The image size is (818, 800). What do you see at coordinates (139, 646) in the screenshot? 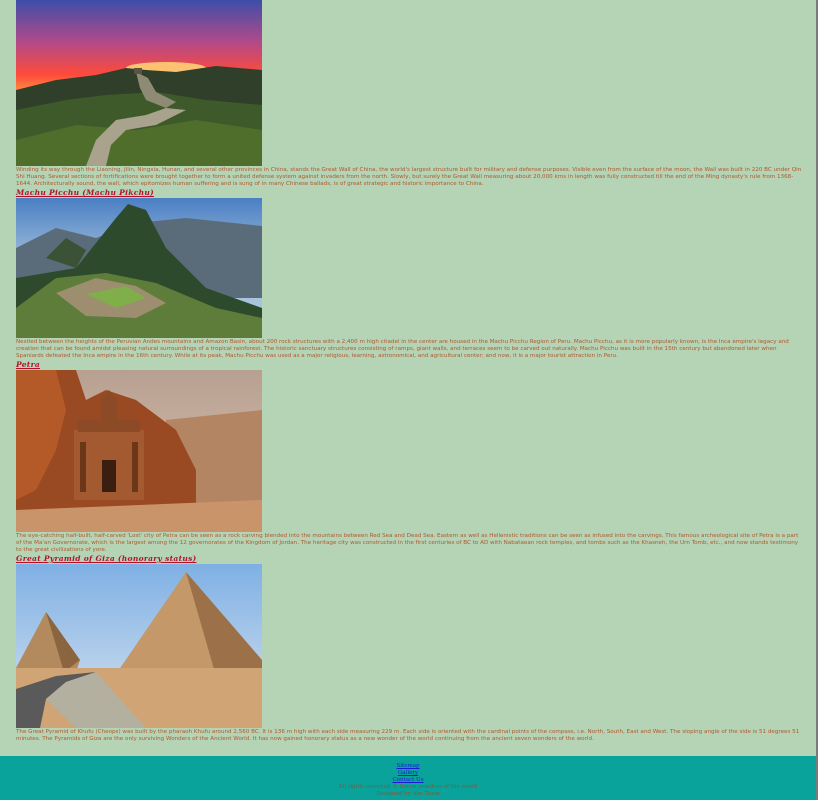
I see `giza-image` at bounding box center [139, 646].